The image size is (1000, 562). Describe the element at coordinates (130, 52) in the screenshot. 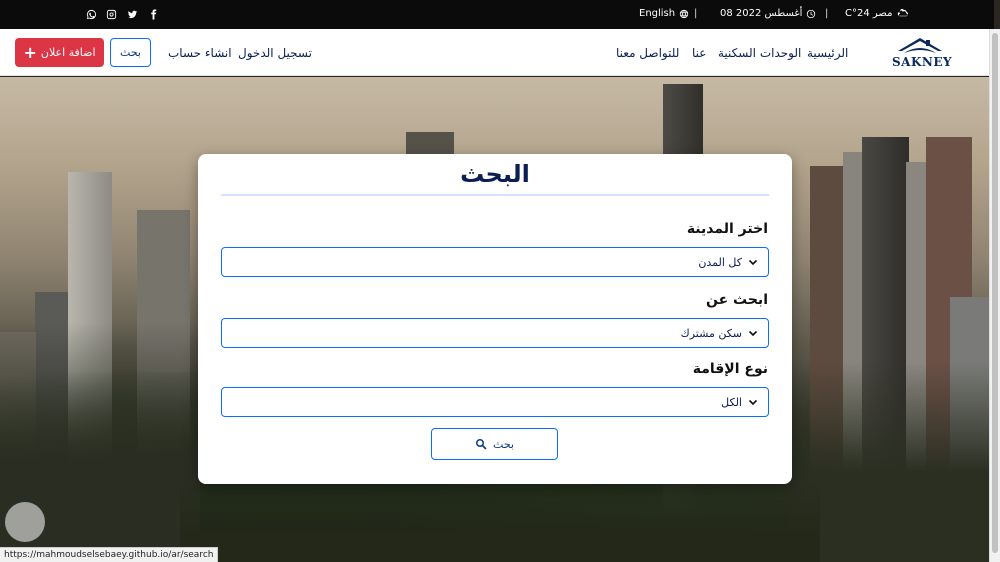

I see `nav-search-button: بحث` at that location.